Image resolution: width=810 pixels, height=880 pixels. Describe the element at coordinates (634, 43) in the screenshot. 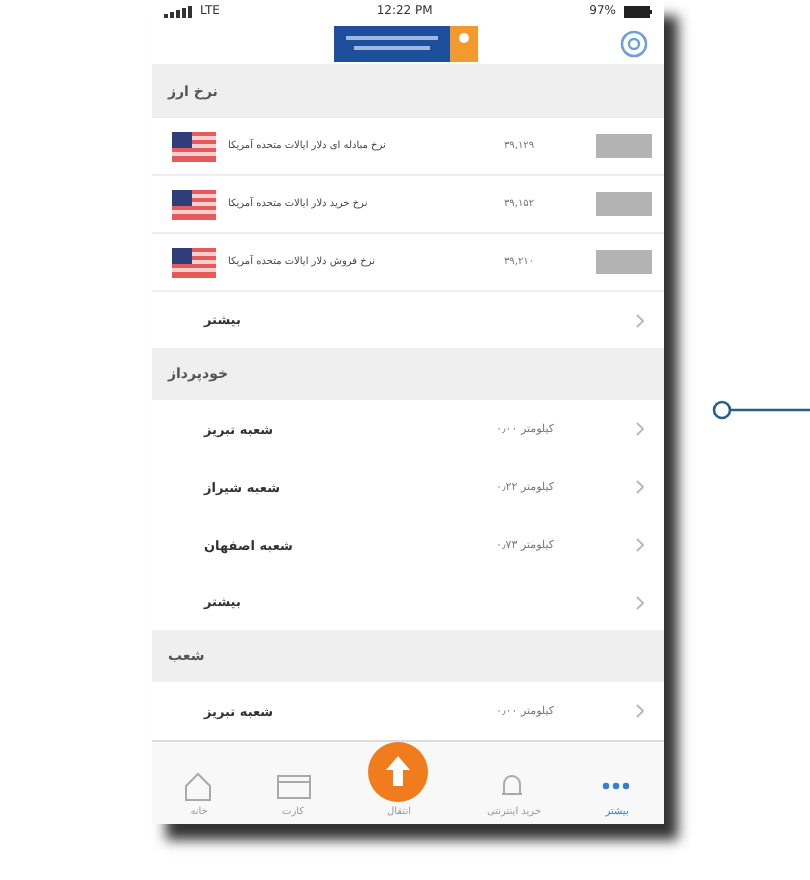

I see `settings-icon` at that location.